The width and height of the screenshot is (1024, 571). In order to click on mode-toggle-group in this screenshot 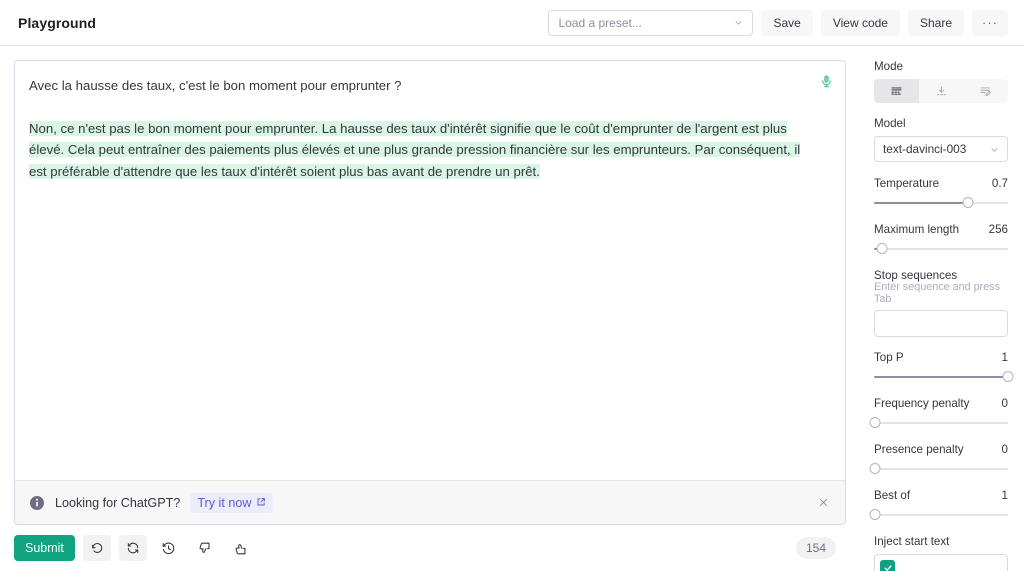, I will do `click(941, 91)`.